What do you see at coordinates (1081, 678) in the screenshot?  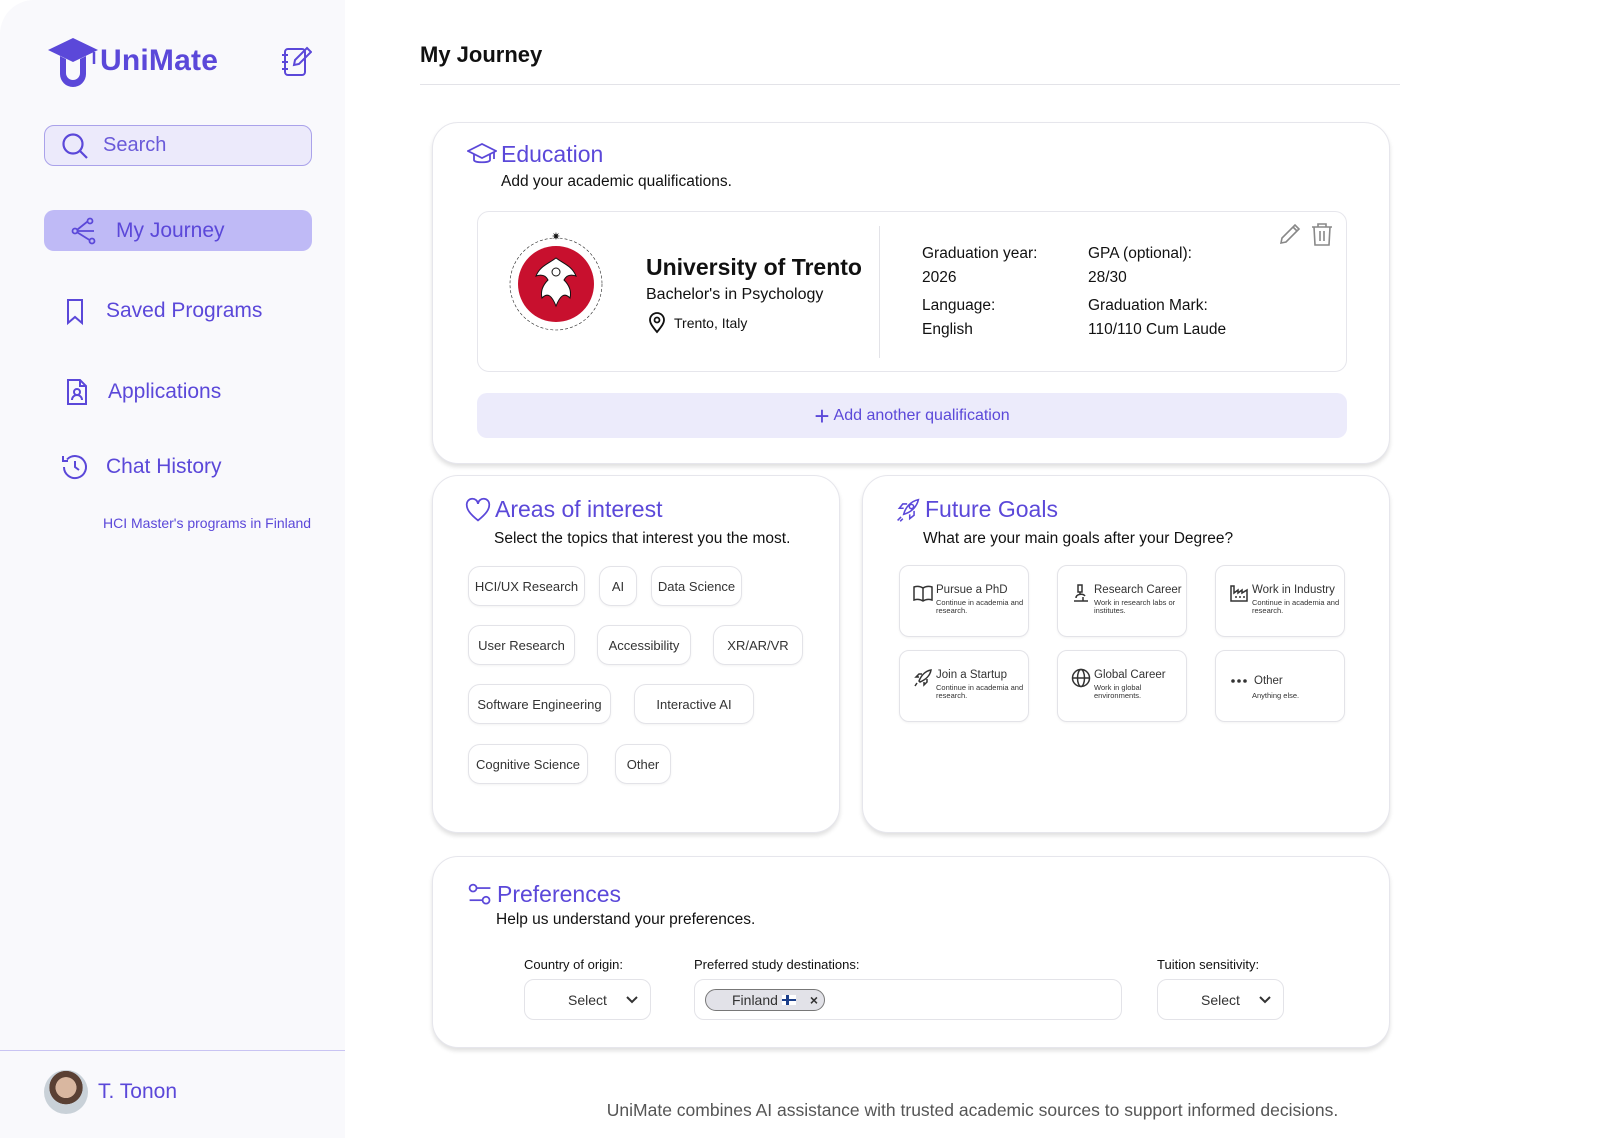 I see `globe-icon` at bounding box center [1081, 678].